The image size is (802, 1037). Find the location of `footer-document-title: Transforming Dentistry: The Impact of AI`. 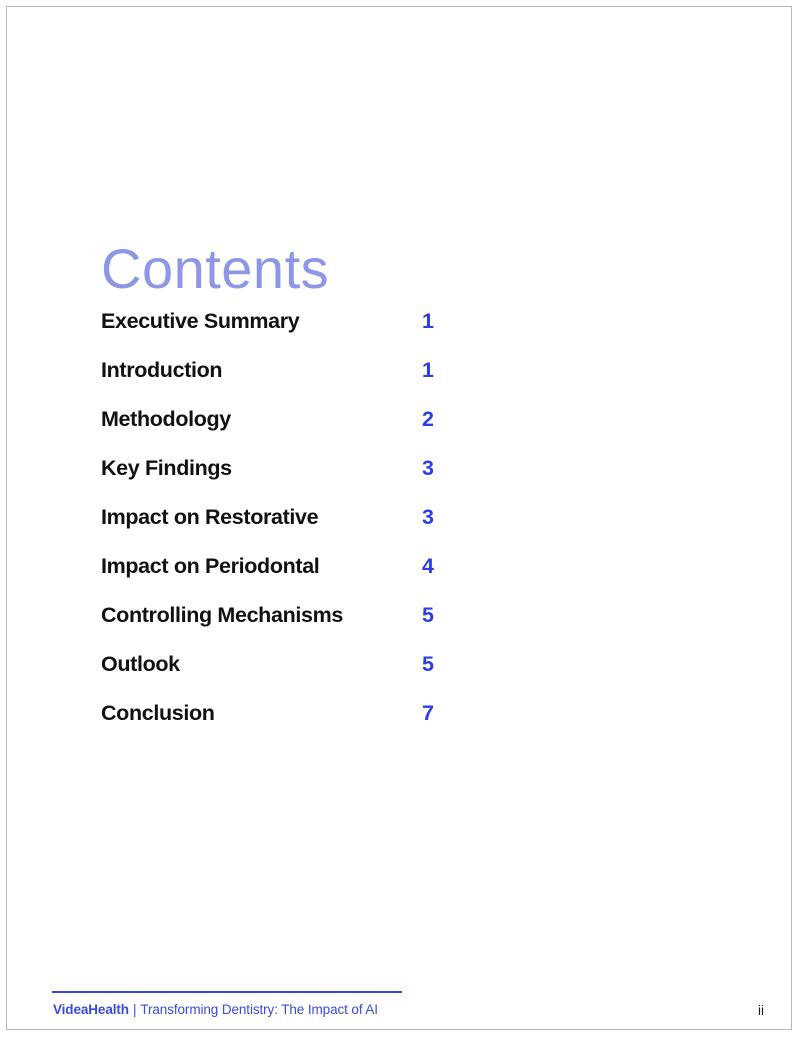

footer-document-title: Transforming Dentistry: The Impact of AI is located at coordinates (259, 1009).